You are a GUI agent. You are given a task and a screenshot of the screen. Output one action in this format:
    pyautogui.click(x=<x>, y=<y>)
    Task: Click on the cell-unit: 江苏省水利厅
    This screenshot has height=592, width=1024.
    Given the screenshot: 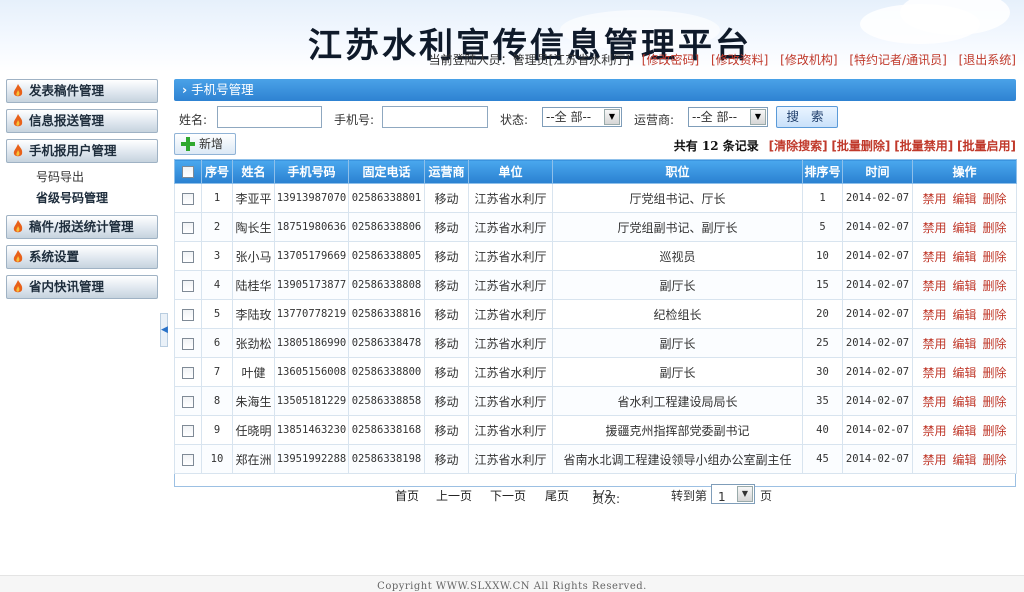 What is the action you would take?
    pyautogui.click(x=510, y=314)
    